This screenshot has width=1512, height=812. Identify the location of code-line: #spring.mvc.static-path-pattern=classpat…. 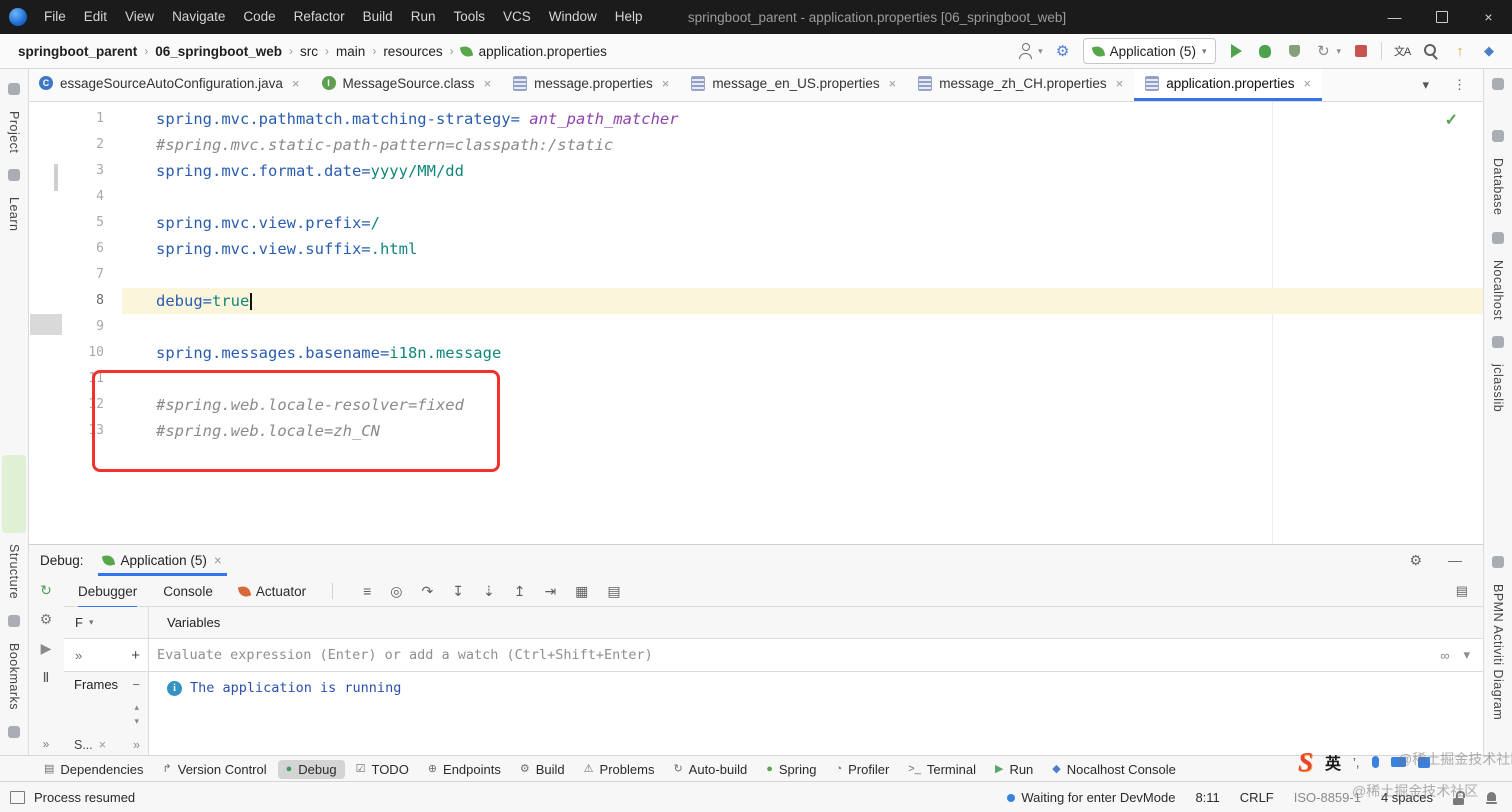
(803, 145).